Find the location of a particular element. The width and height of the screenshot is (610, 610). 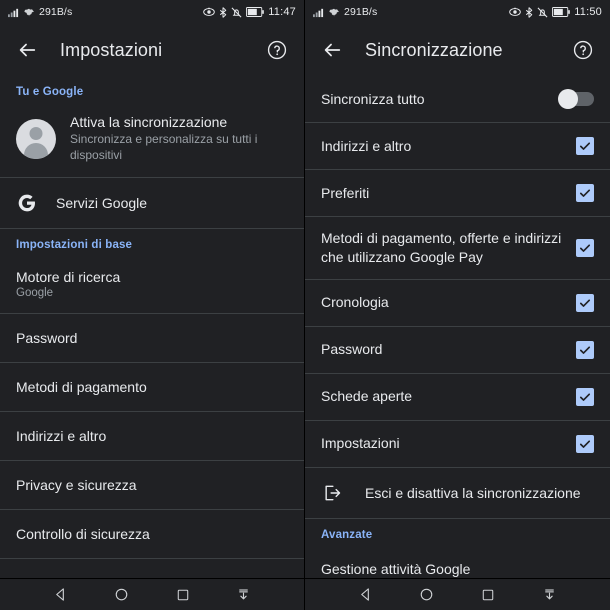

account-title: Attiva la sincronizzazione is located at coordinates (149, 122).